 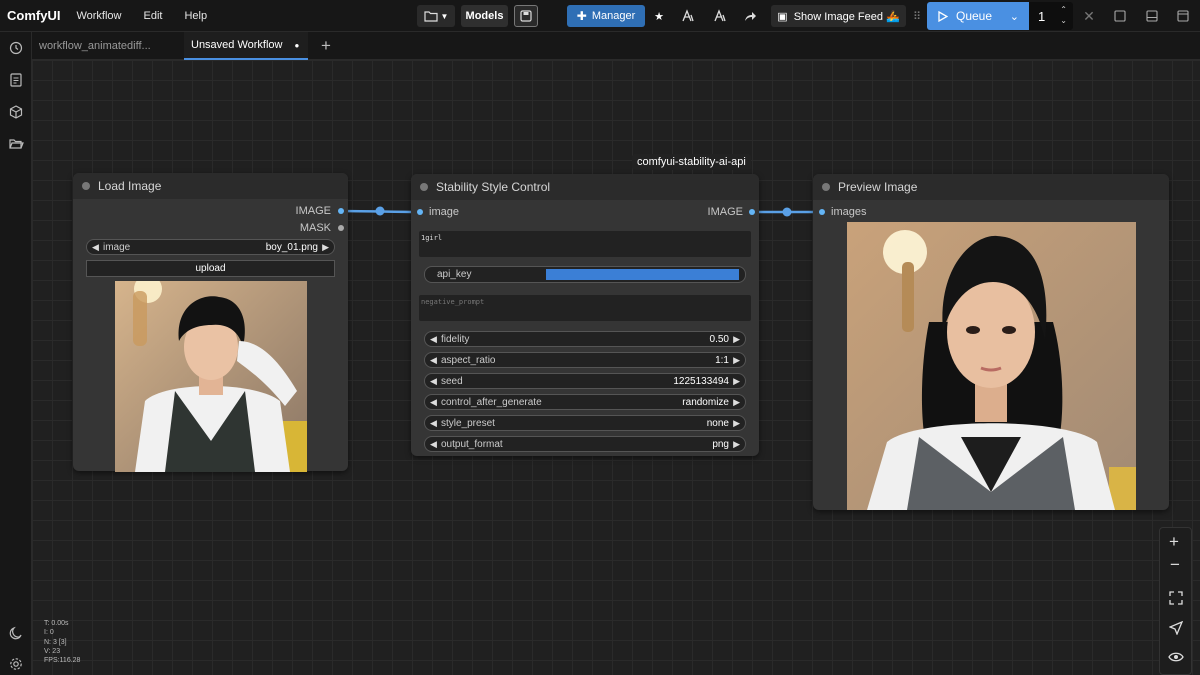 What do you see at coordinates (210, 186) in the screenshot?
I see `node-header: Load Image` at bounding box center [210, 186].